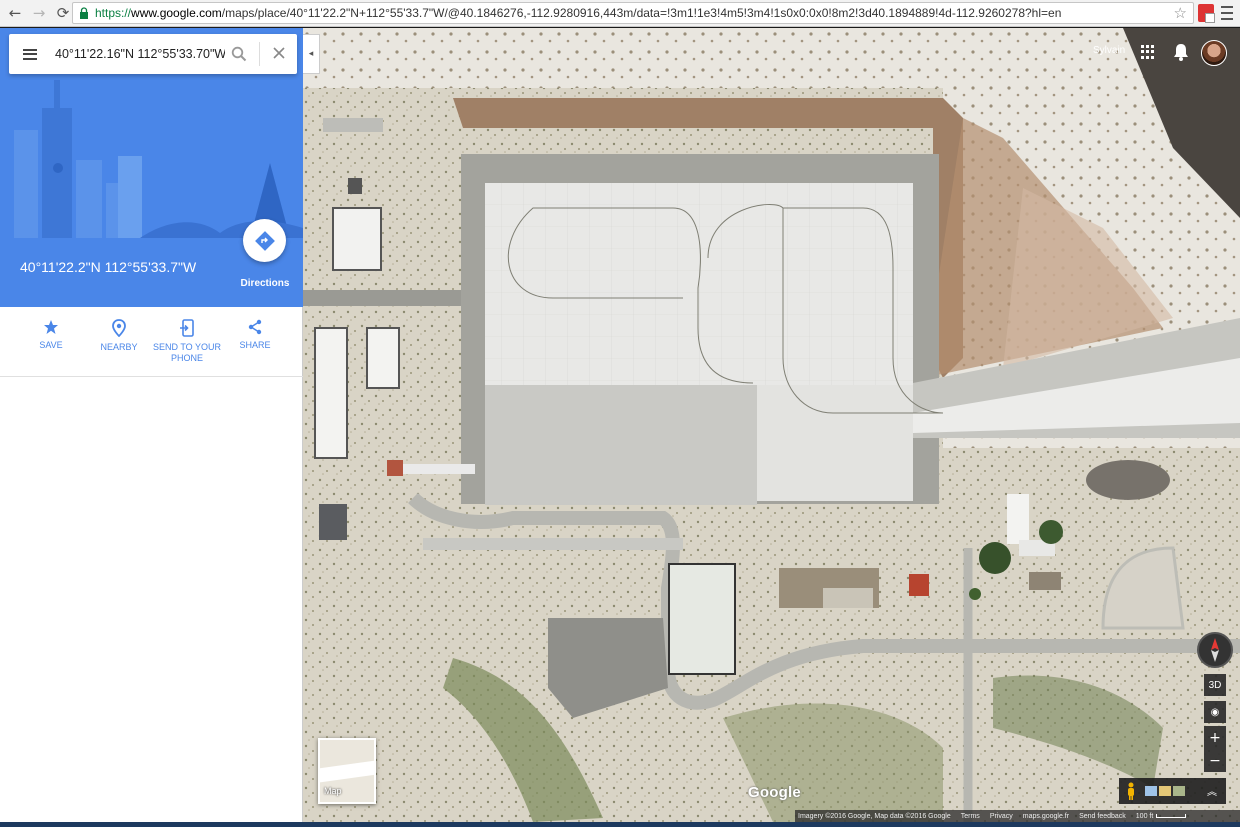 Image resolution: width=1240 pixels, height=827 pixels. What do you see at coordinates (1214, 53) in the screenshot?
I see `avatar` at bounding box center [1214, 53].